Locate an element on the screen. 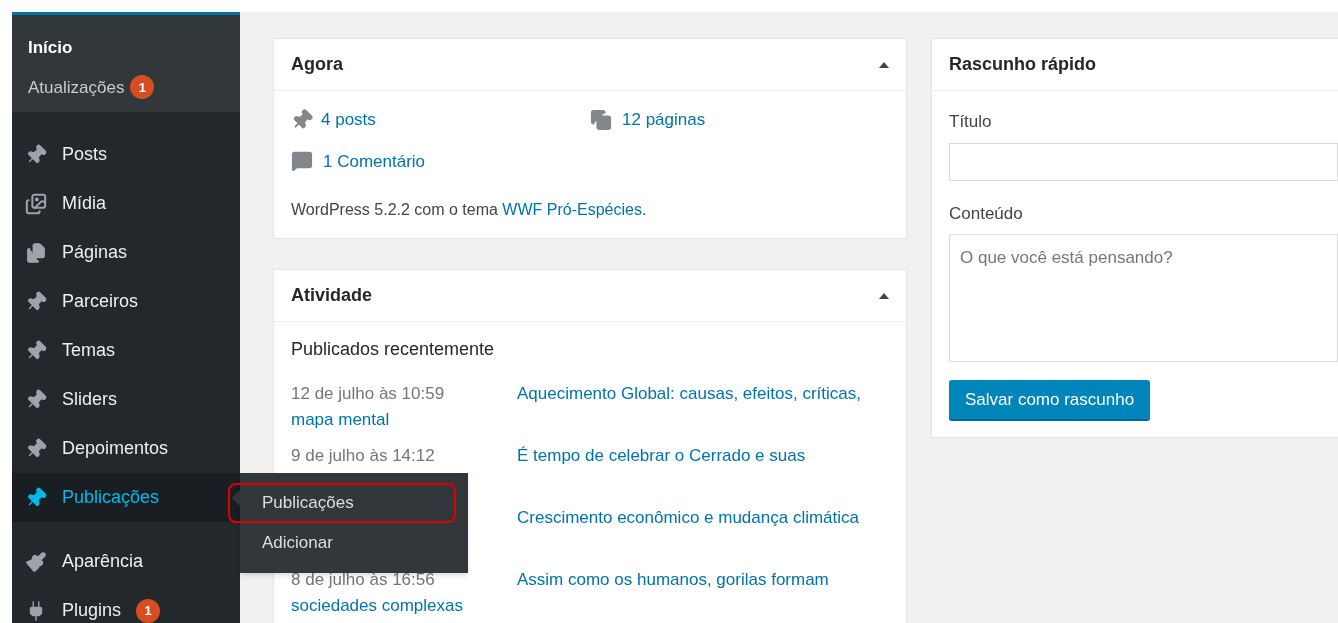 The image size is (1338, 623). sidebar-item: Páginas is located at coordinates (126, 252).